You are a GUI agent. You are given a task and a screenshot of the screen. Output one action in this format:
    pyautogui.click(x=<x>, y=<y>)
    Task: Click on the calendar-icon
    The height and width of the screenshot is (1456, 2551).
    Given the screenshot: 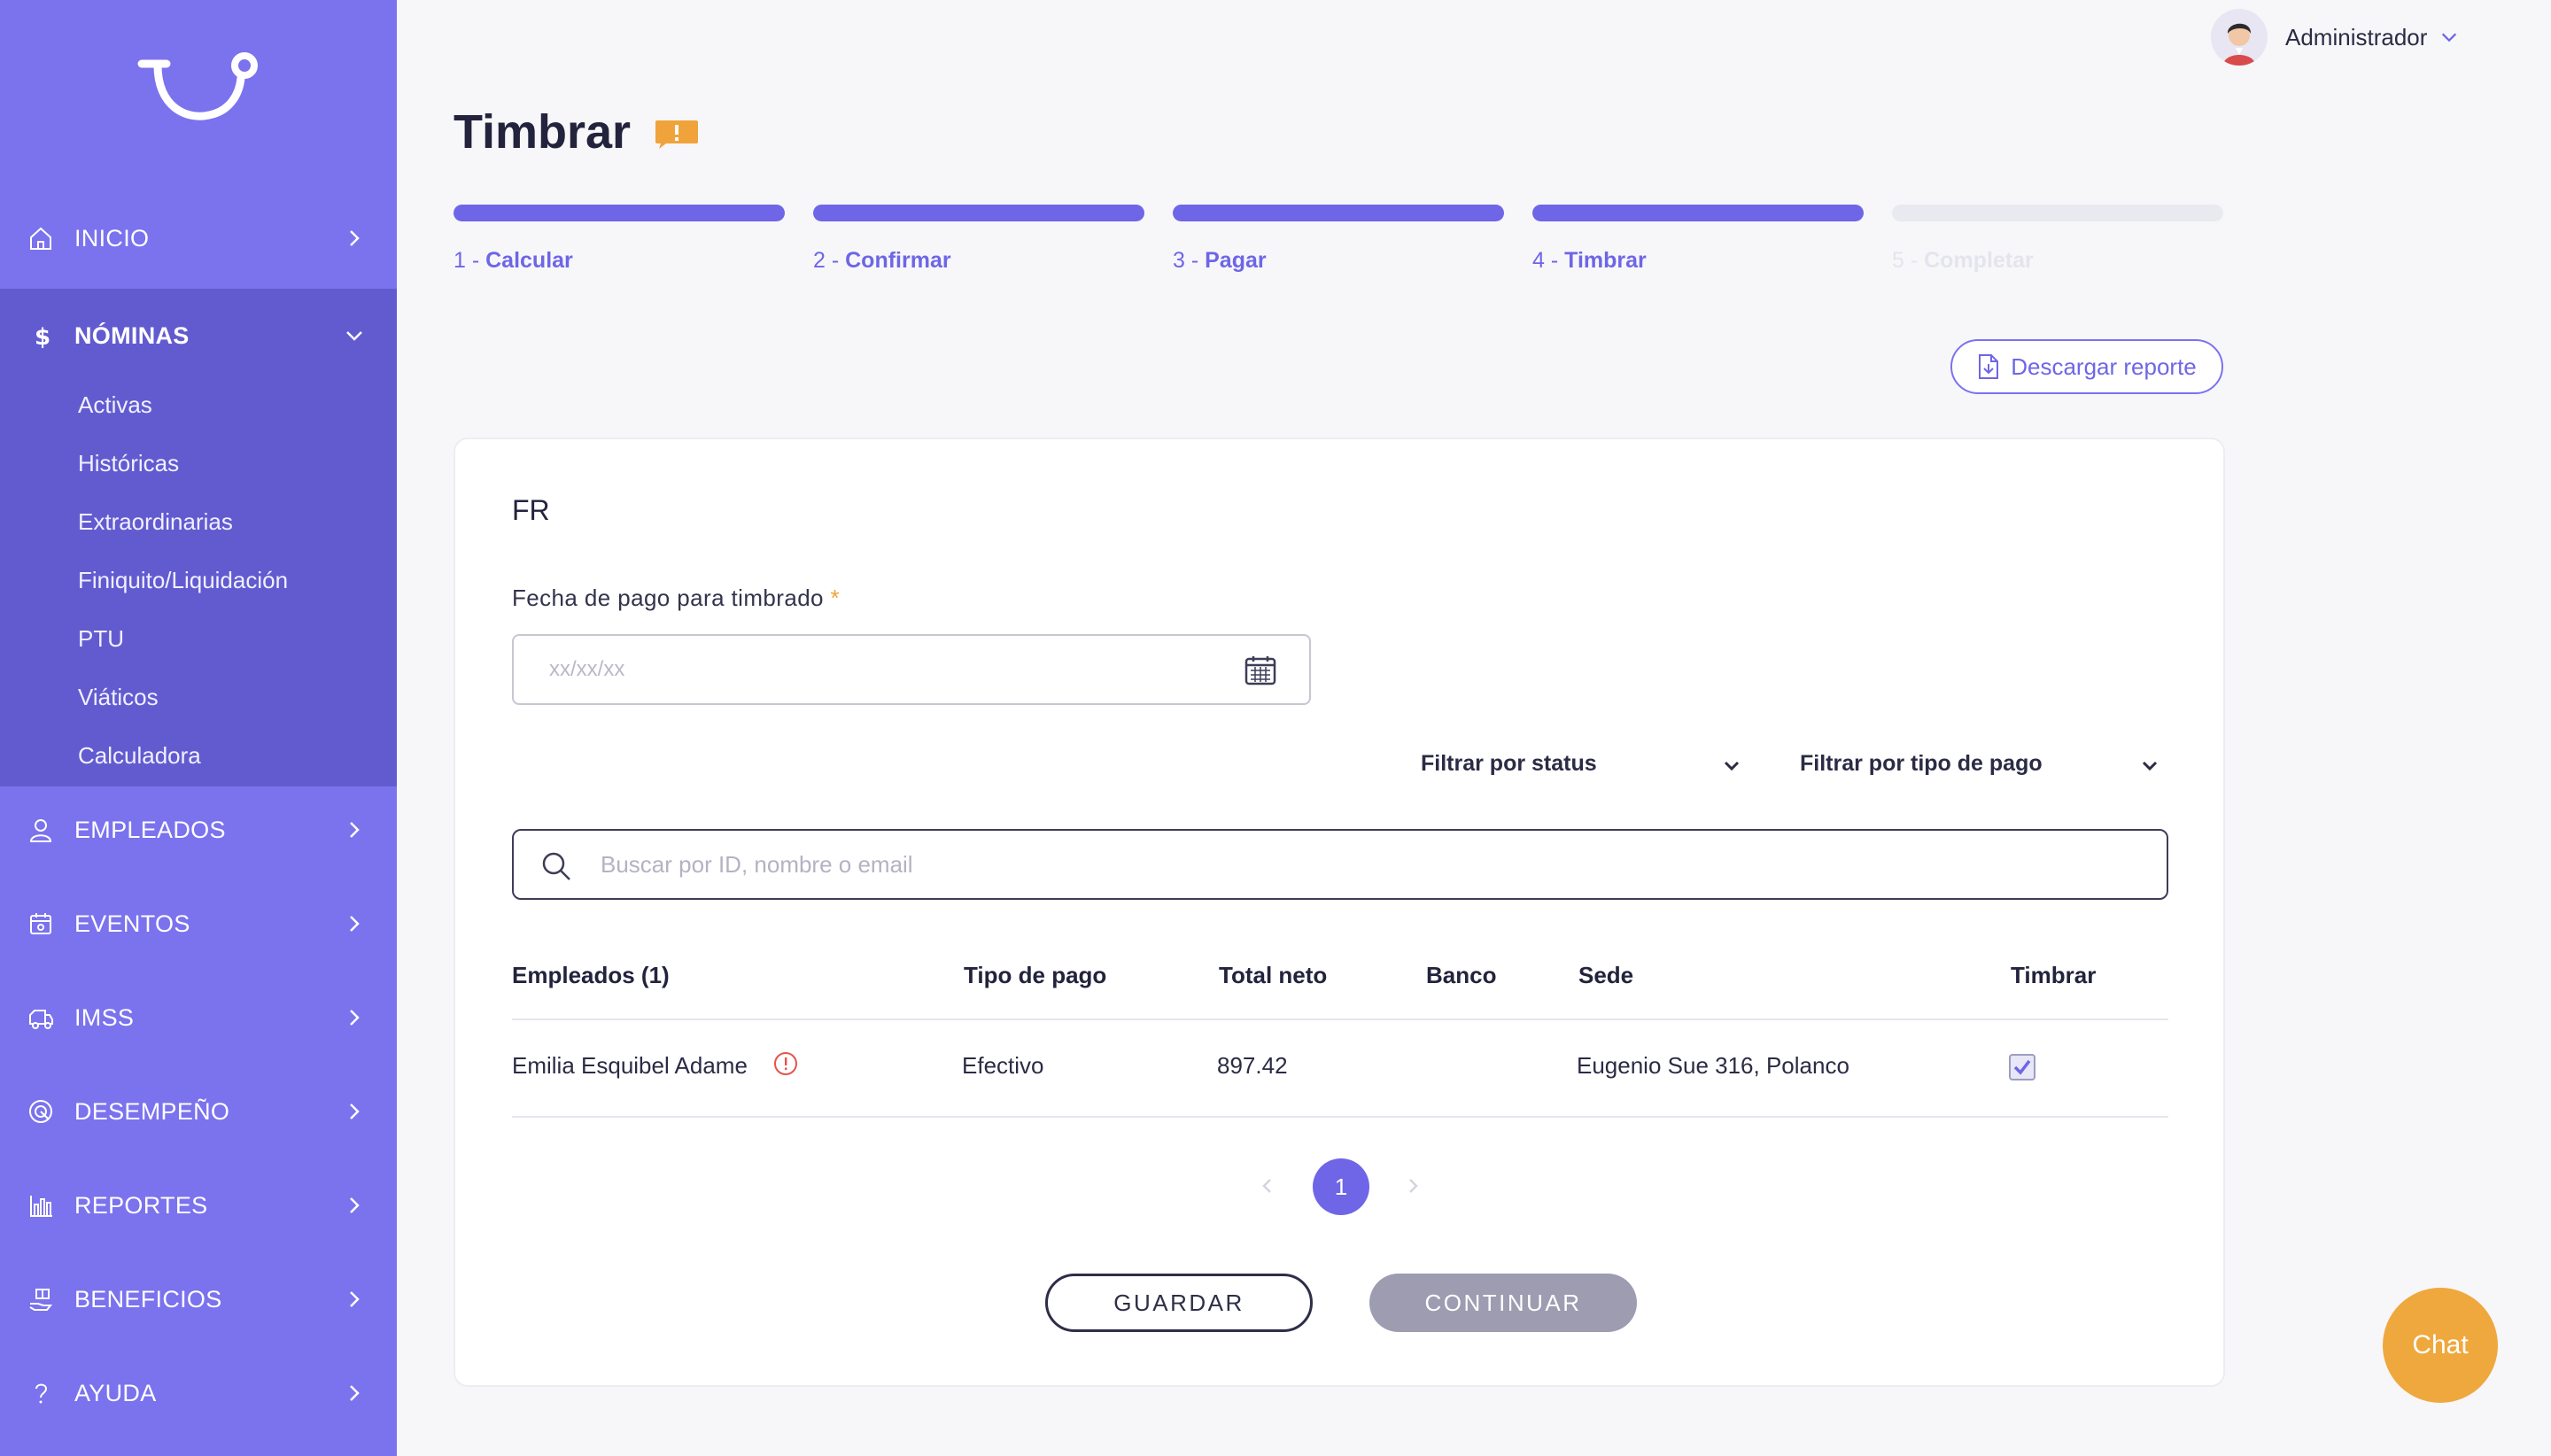 What is the action you would take?
    pyautogui.click(x=1260, y=670)
    